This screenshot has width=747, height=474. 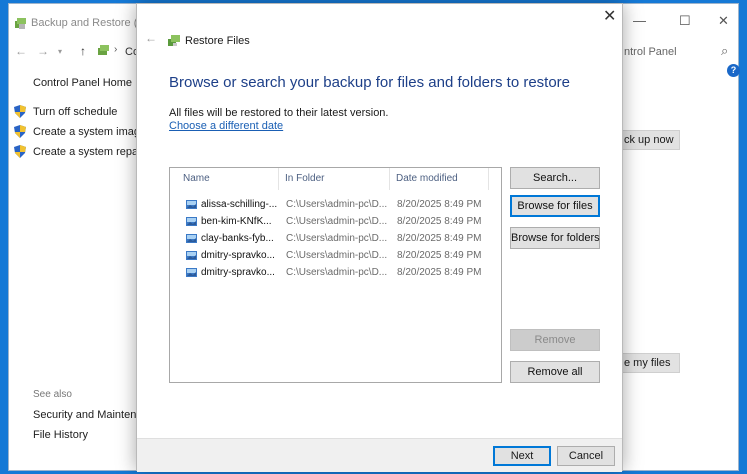 I want to click on create-system-image-link: Create a system image, so click(x=89, y=132).